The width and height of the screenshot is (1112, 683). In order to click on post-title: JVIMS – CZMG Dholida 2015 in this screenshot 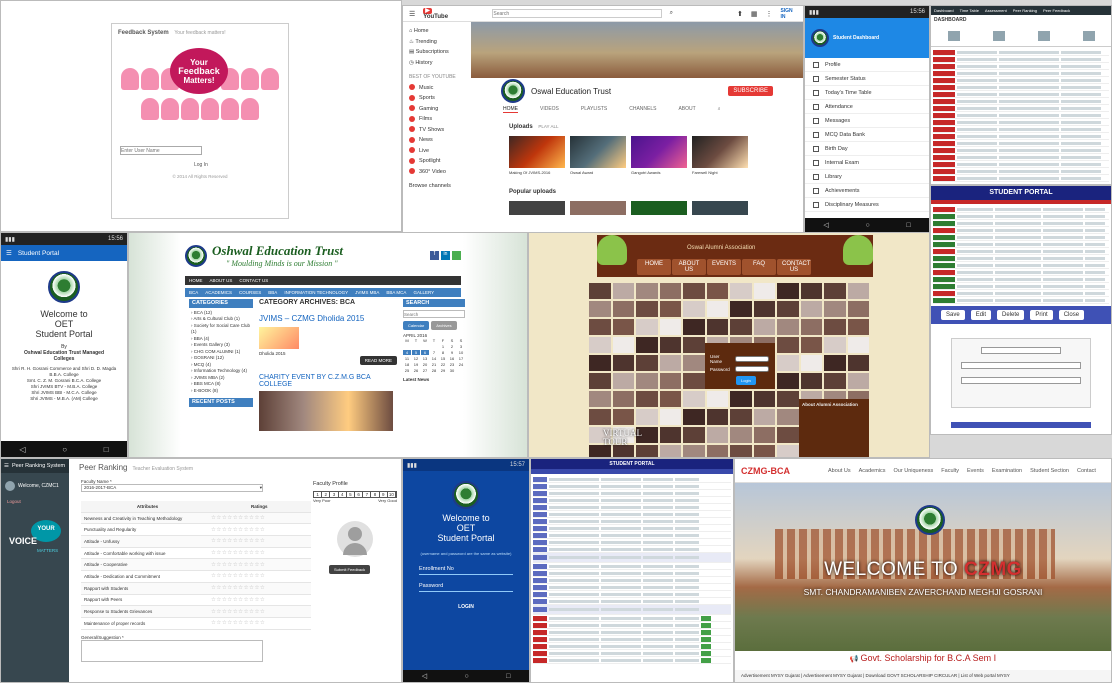, I will do `click(328, 318)`.